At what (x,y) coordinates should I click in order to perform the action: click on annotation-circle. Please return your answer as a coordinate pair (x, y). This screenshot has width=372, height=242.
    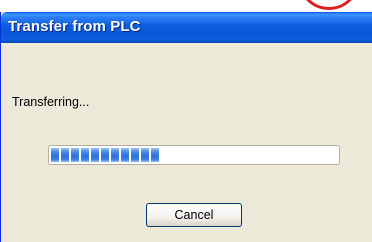
    Looking at the image, I should click on (329, 5).